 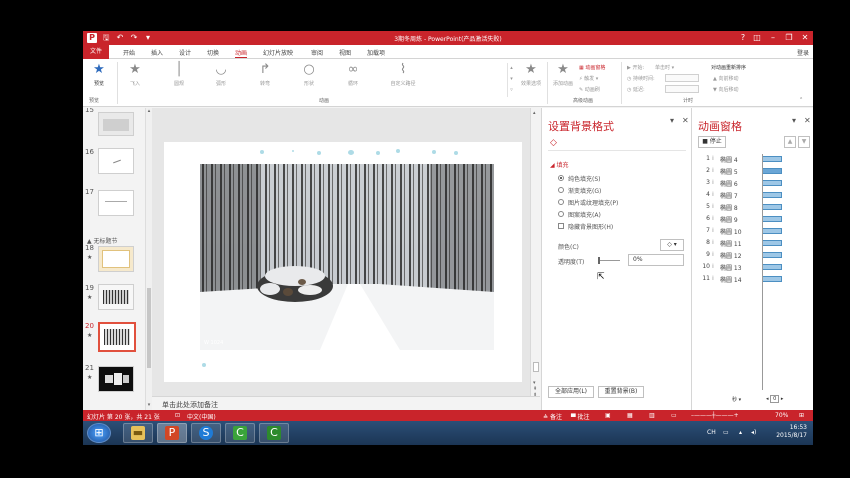 What do you see at coordinates (753, 432) in the screenshot?
I see `volume-icon: ◂)` at bounding box center [753, 432].